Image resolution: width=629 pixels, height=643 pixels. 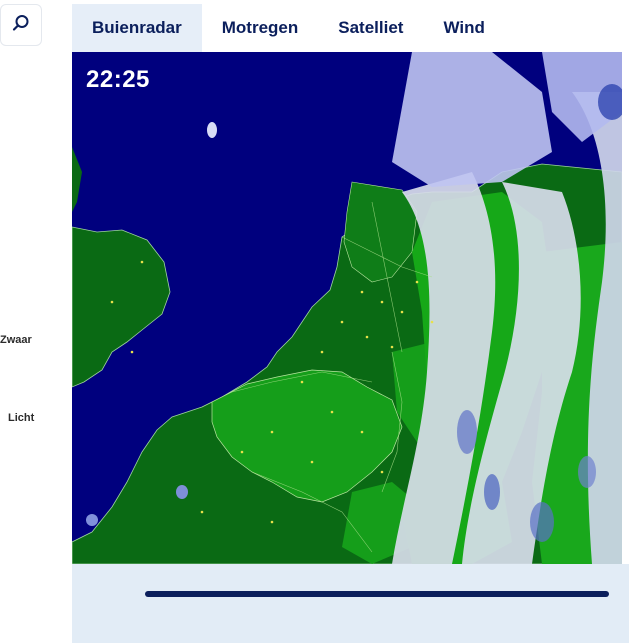 I want to click on legend-light-label: Licht, so click(x=21, y=418).